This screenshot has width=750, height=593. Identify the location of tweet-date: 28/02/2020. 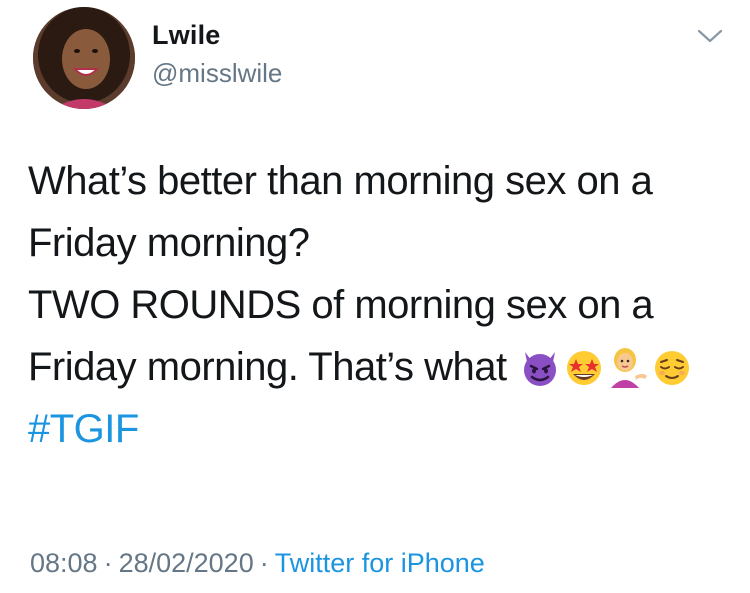
(186, 563).